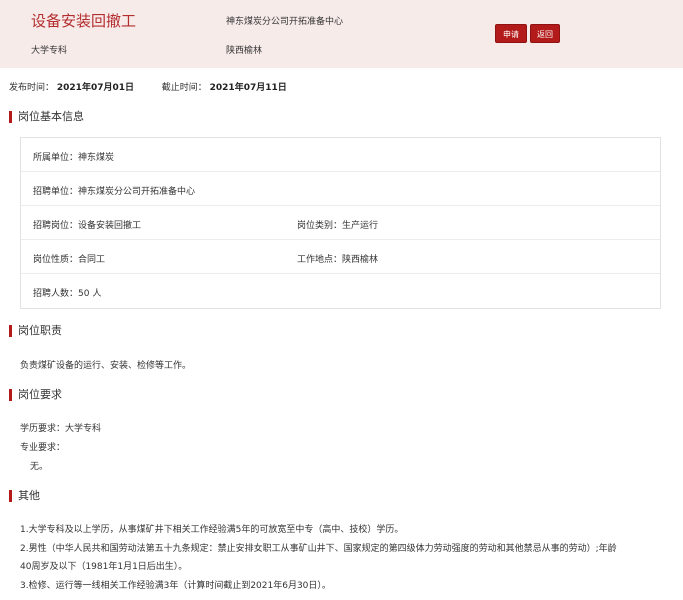  Describe the element at coordinates (340, 155) in the screenshot. I see `info-row: 所属单位：神东煤炭` at that location.